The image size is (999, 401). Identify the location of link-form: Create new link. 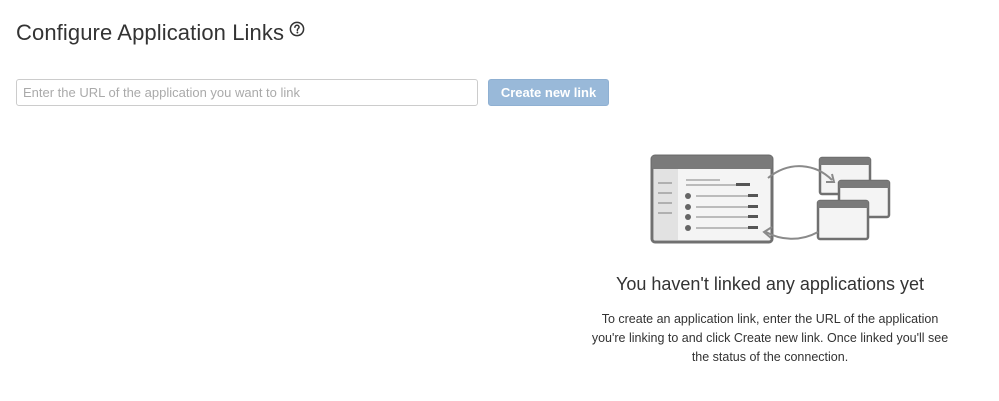
(312, 92).